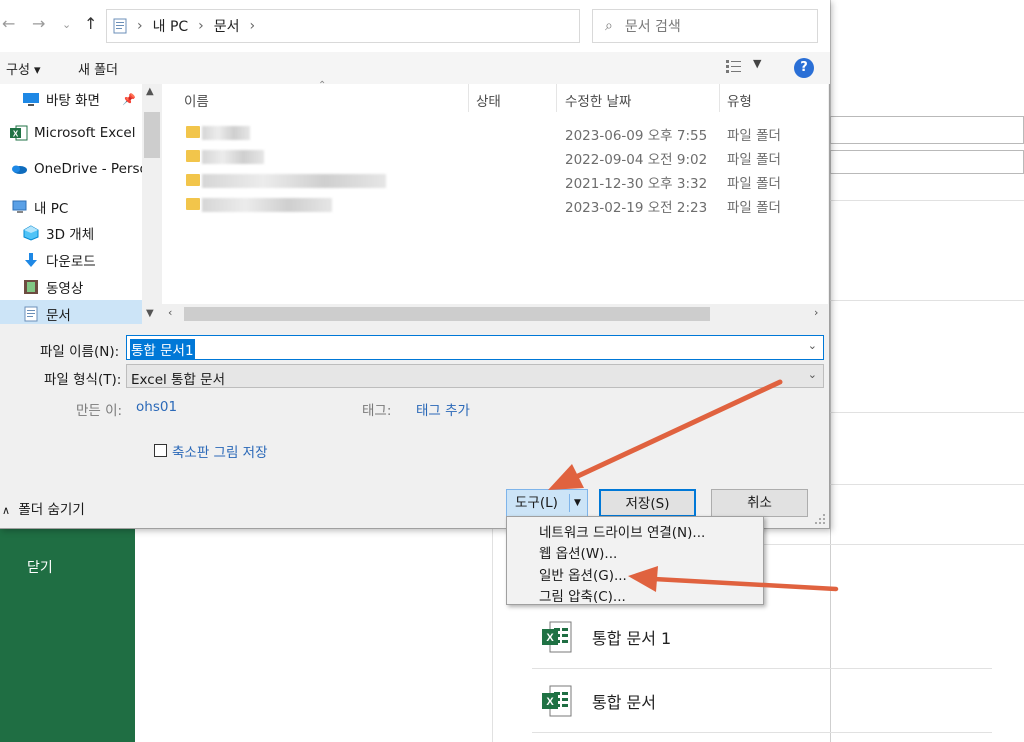  What do you see at coordinates (734, 67) in the screenshot?
I see `view-options-icon` at bounding box center [734, 67].